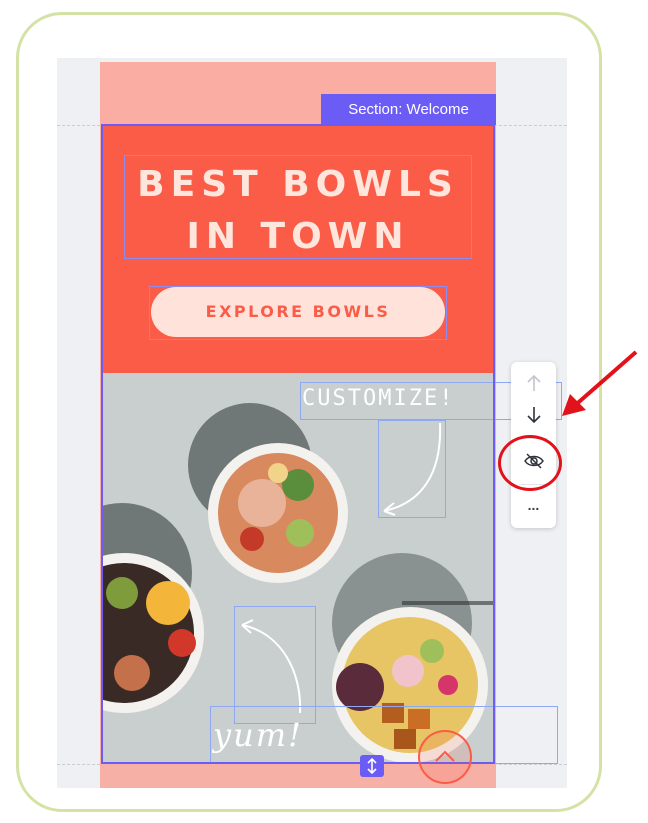 Image resolution: width=648 pixels, height=823 pixels. Describe the element at coordinates (298, 312) in the screenshot. I see `explore-bowls-button: EXPLORE BOWLS` at that location.